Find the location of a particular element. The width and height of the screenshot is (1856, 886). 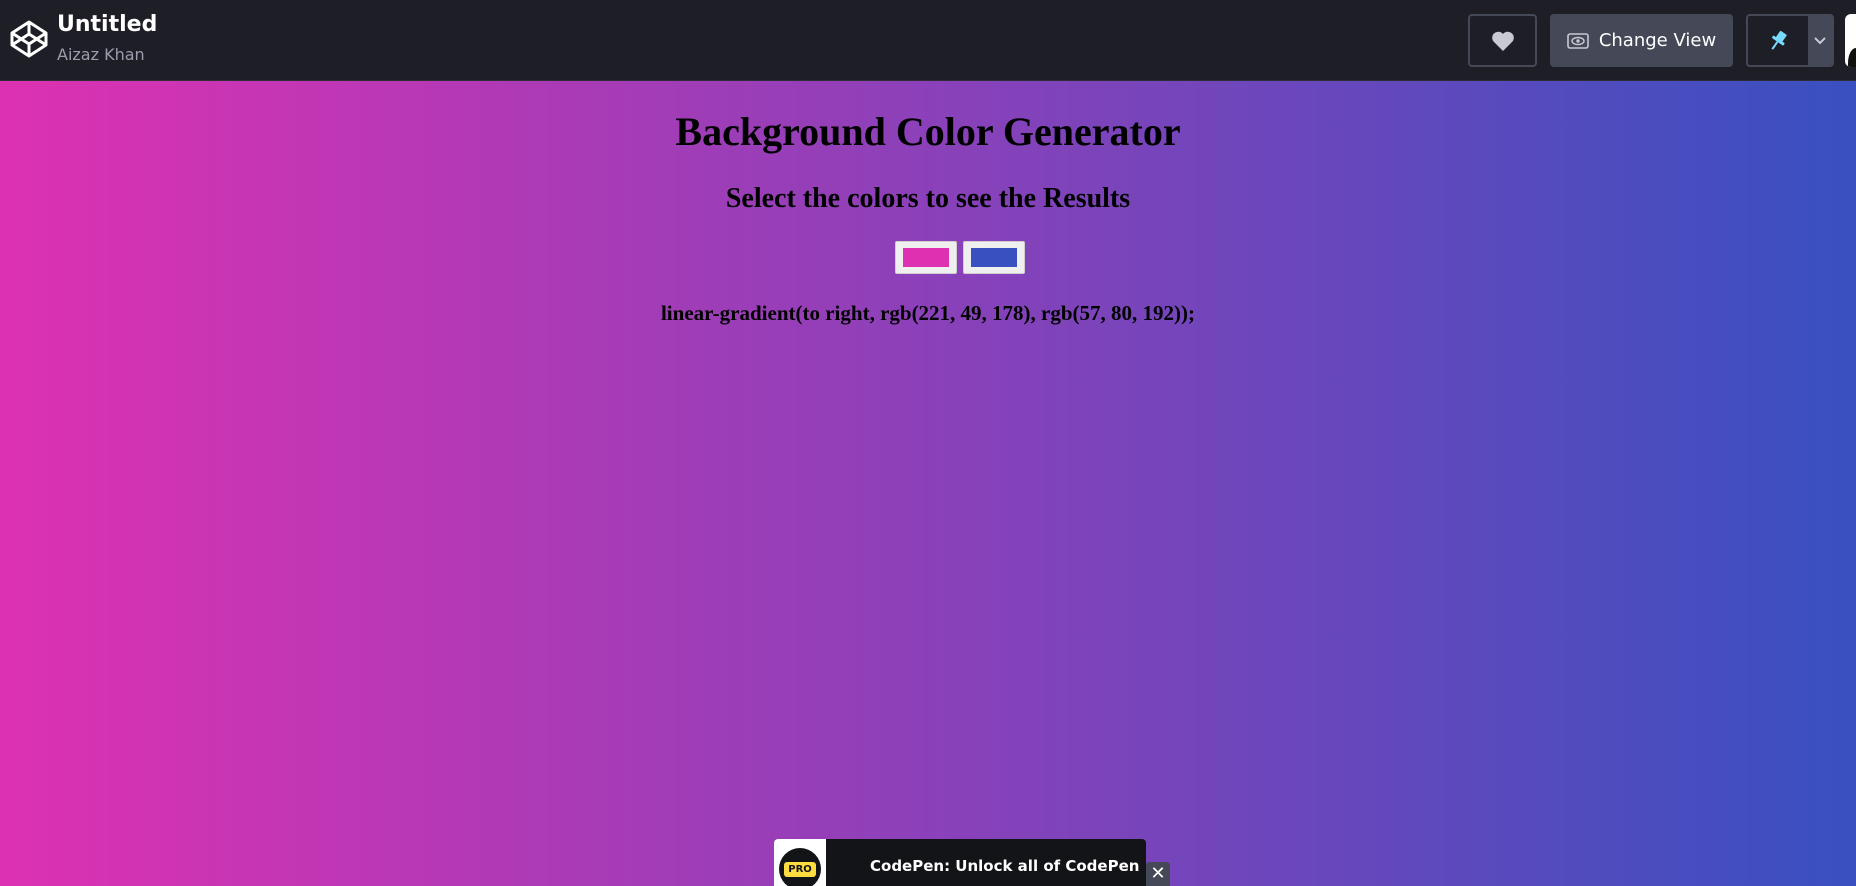

pin-icon is located at coordinates (1779, 40).